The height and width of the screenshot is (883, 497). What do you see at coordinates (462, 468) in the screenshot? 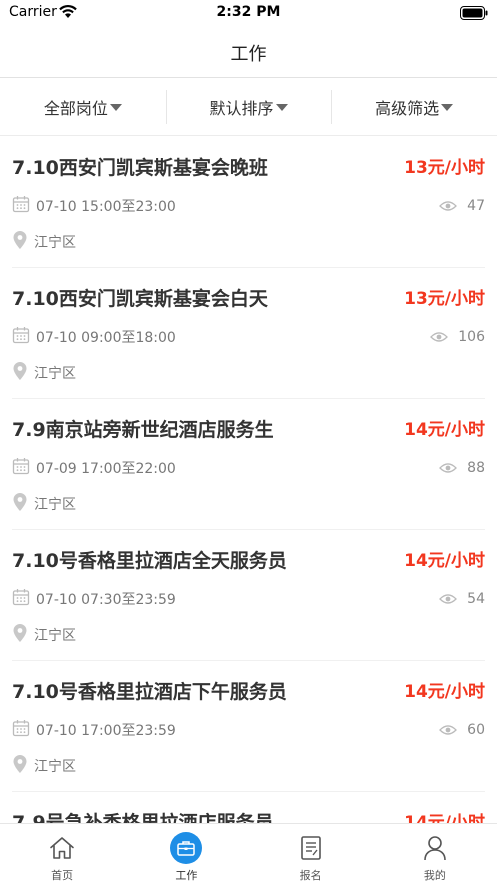
I see `job-views: 88` at bounding box center [462, 468].